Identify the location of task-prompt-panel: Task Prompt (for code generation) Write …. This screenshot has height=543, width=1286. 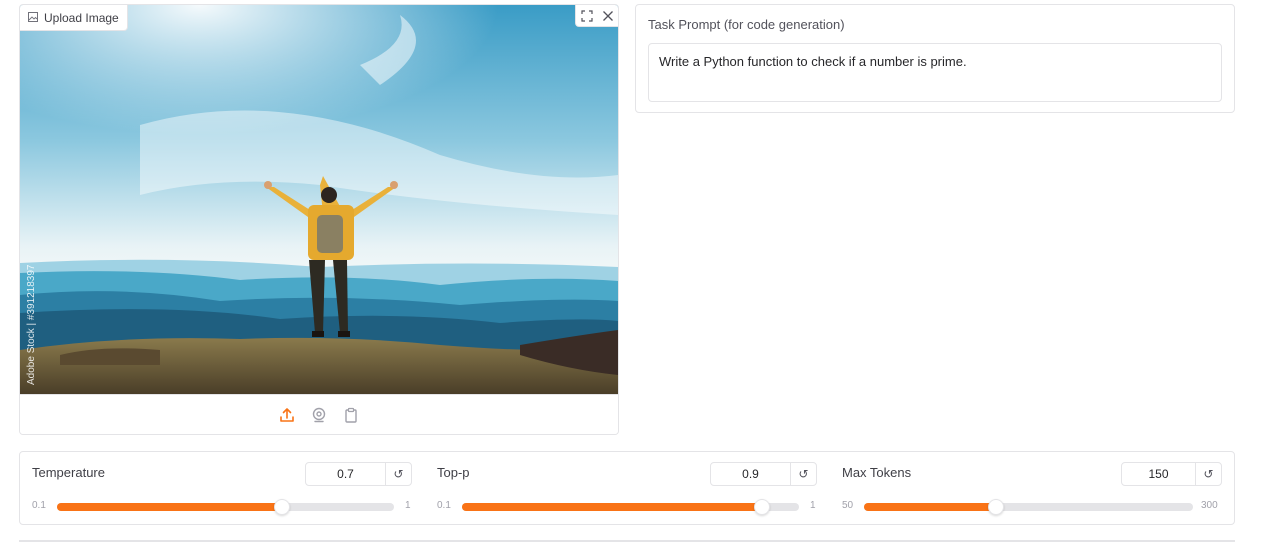
(935, 58).